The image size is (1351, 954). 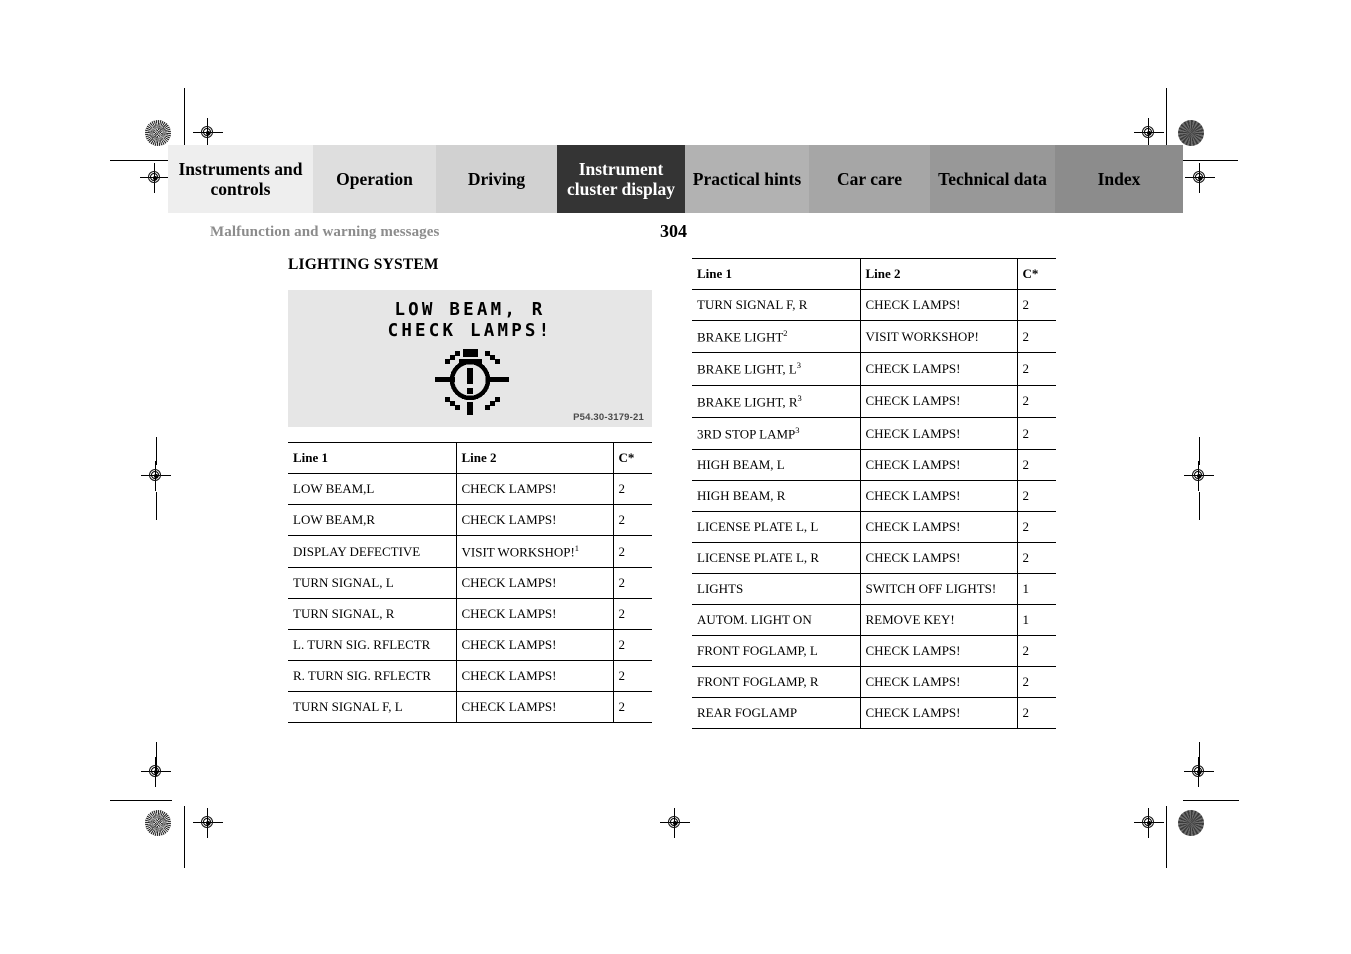 What do you see at coordinates (776, 274) in the screenshot?
I see `column-header-line1: Line 1` at bounding box center [776, 274].